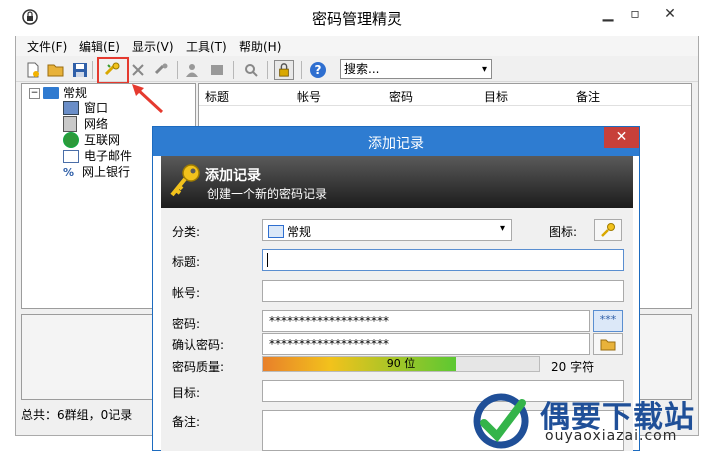 This screenshot has width=714, height=452. What do you see at coordinates (611, 436) in the screenshot?
I see `watermark-url: ouyaoxiazai.com` at bounding box center [611, 436].